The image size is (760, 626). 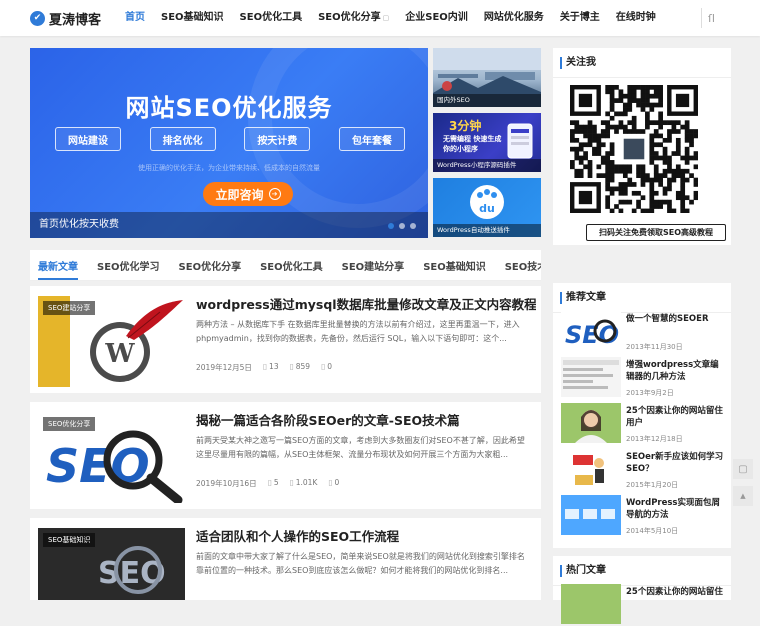 What do you see at coordinates (75, 20) in the screenshot?
I see `logo-text: 夏涛博客` at bounding box center [75, 20].